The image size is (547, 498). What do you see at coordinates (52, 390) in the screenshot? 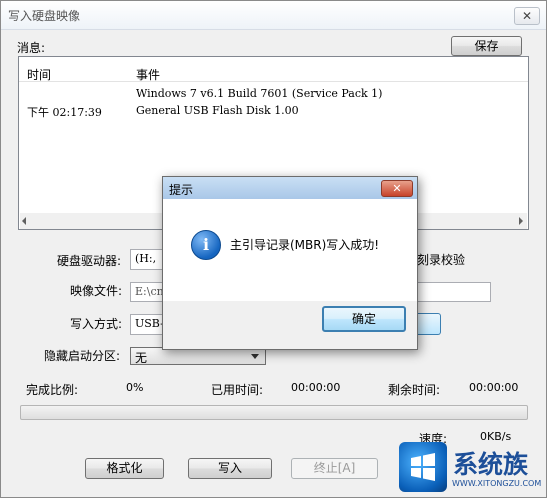
I see `completion-label: 完成比例:` at bounding box center [52, 390].